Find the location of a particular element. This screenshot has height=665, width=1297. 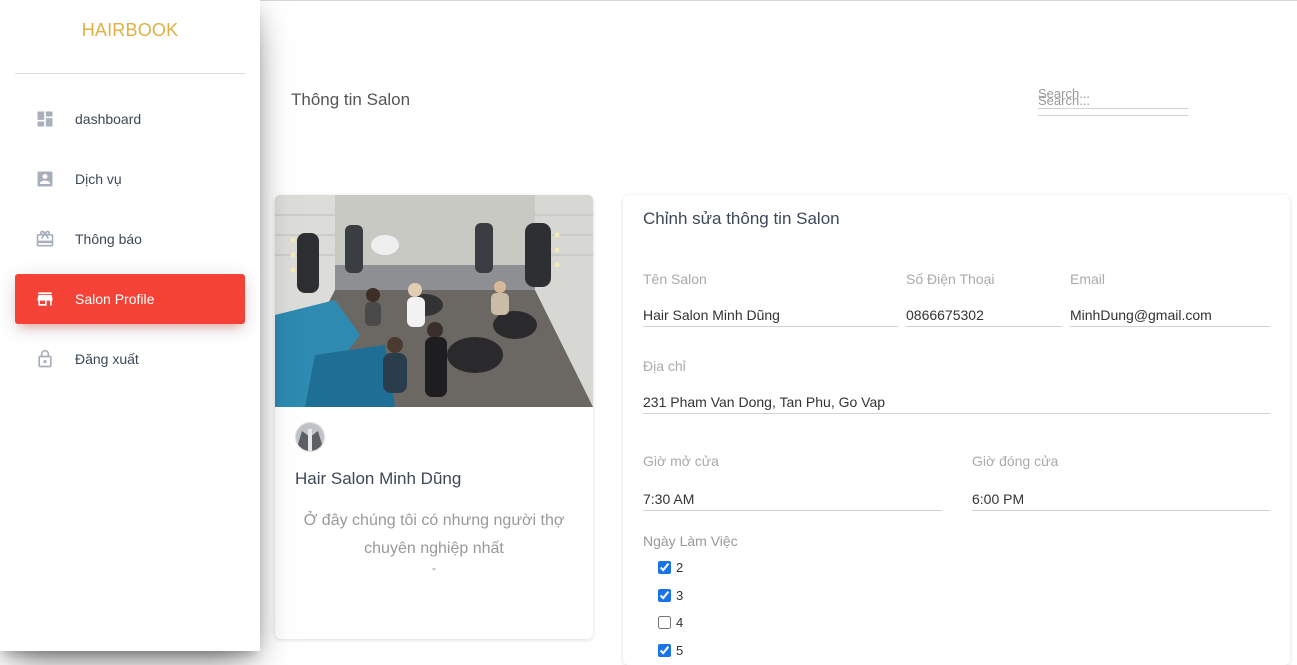

salon-name-field is located at coordinates (770, 315).